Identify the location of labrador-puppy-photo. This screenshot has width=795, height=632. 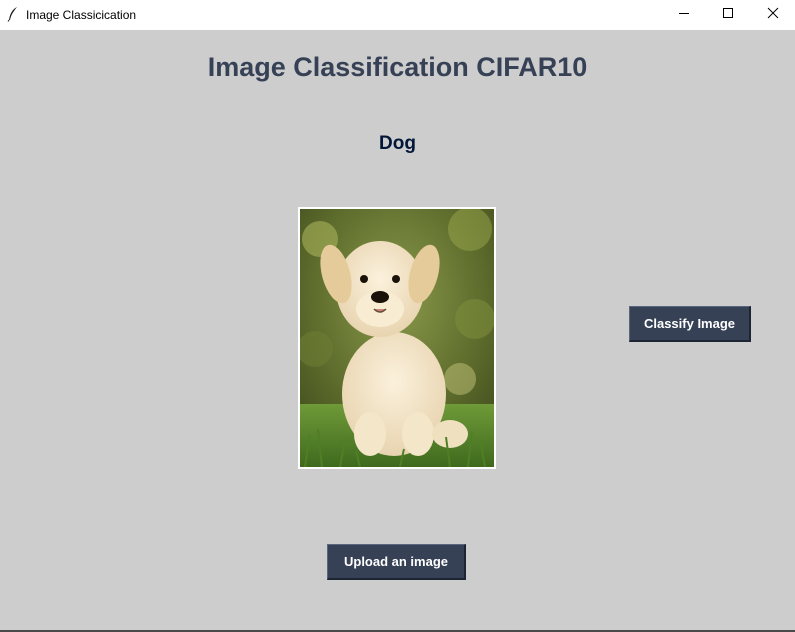
(397, 338).